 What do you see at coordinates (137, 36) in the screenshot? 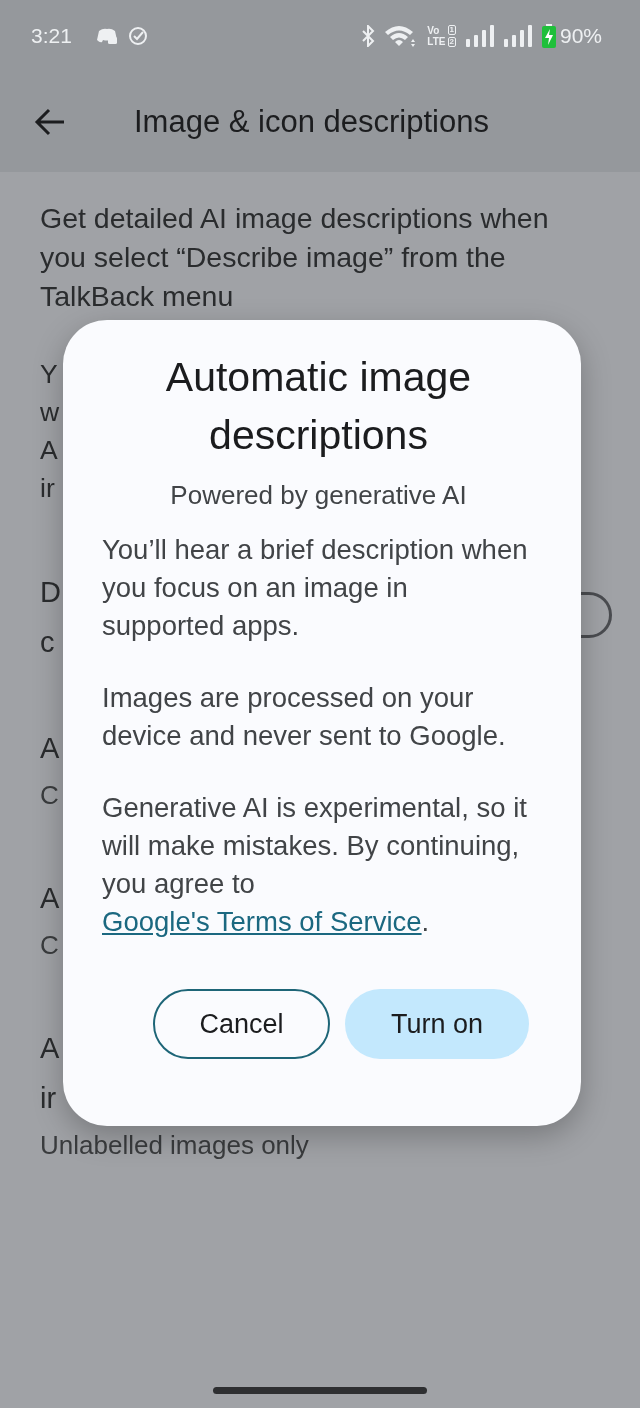
I see `check-circle-icon` at bounding box center [137, 36].